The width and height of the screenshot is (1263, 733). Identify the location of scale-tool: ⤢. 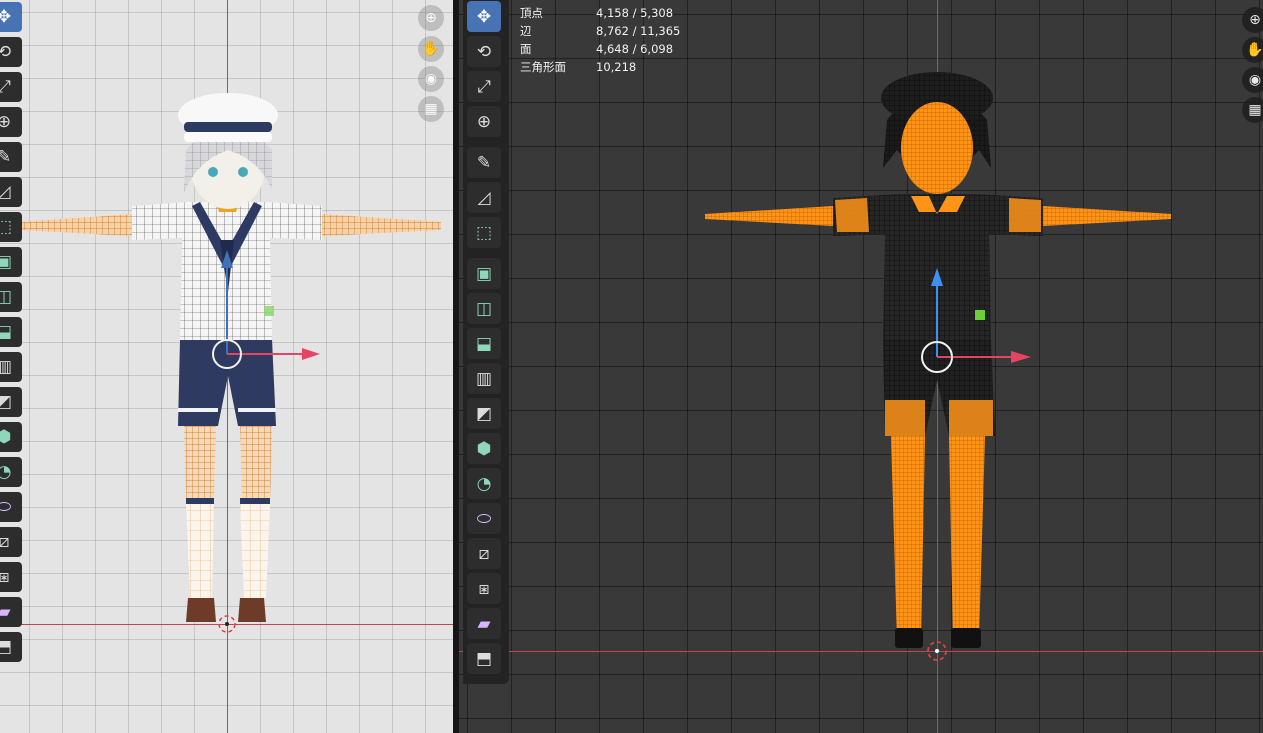
(484, 86).